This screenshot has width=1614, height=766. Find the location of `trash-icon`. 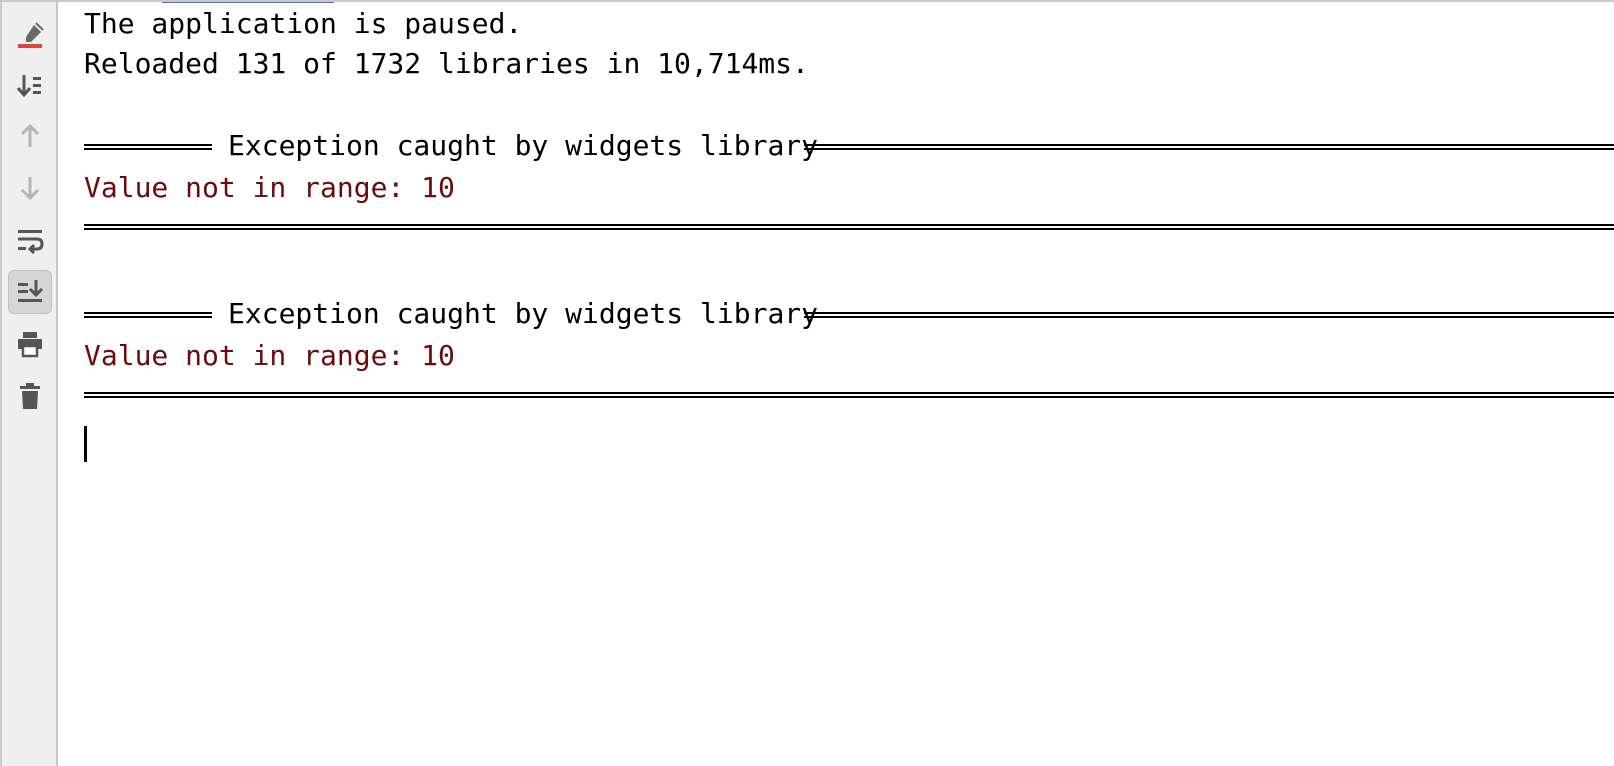

trash-icon is located at coordinates (30, 396).